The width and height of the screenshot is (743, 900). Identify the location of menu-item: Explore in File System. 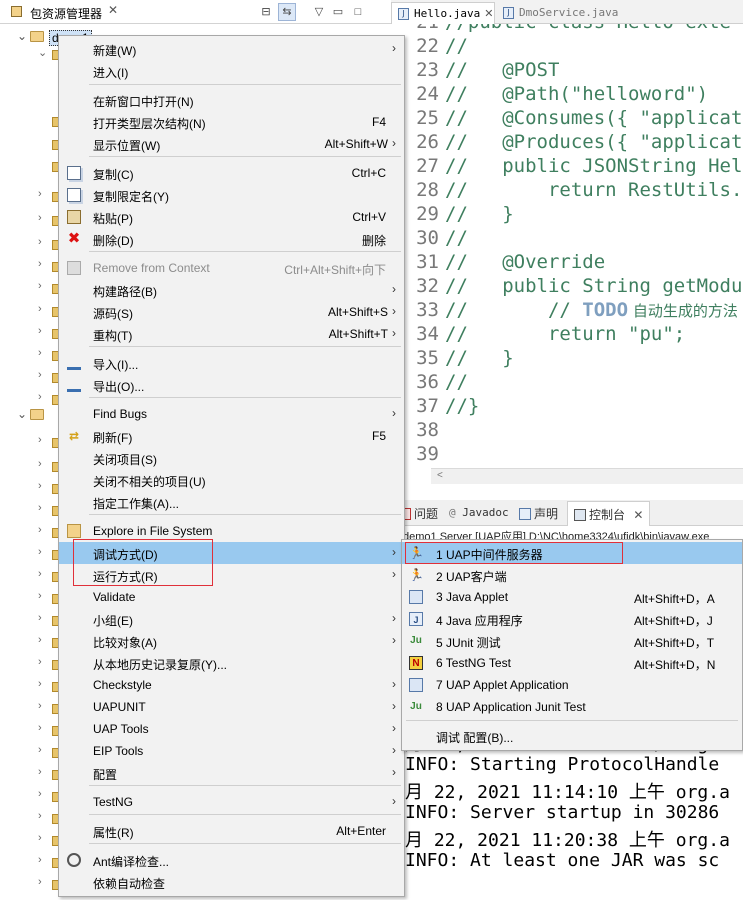
(231, 531).